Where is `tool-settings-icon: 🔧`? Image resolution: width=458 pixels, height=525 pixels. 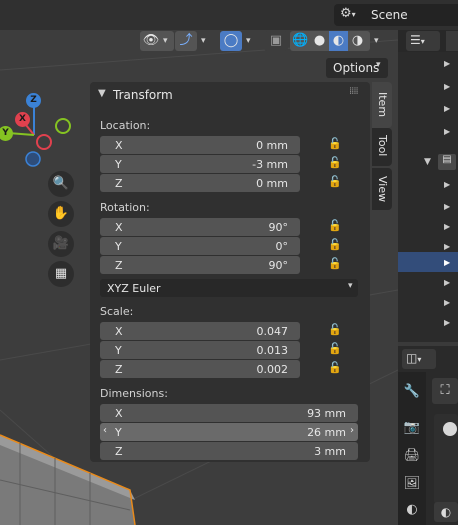
tool-settings-icon: 🔧 is located at coordinates (412, 391).